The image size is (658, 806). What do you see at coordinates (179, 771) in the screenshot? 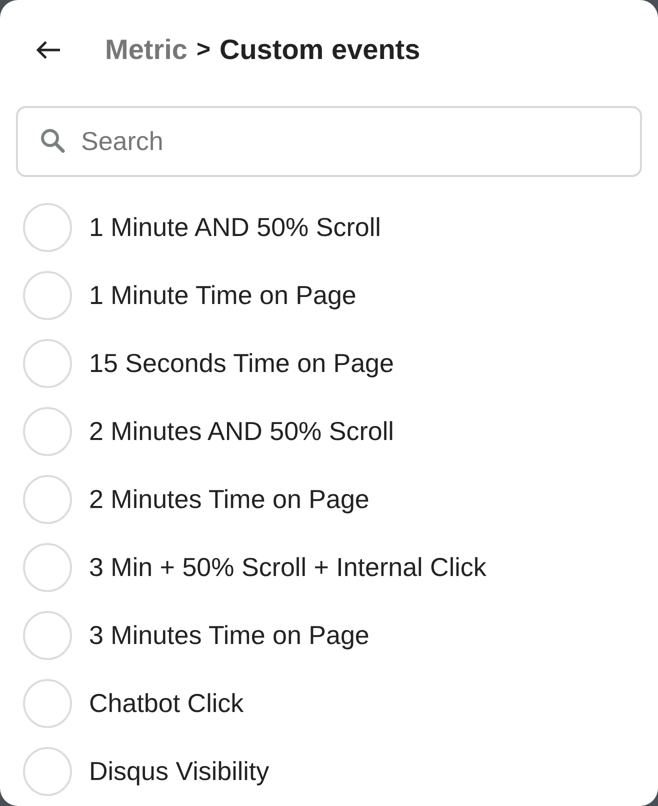
I see `event-label: Disqus Visibility` at bounding box center [179, 771].